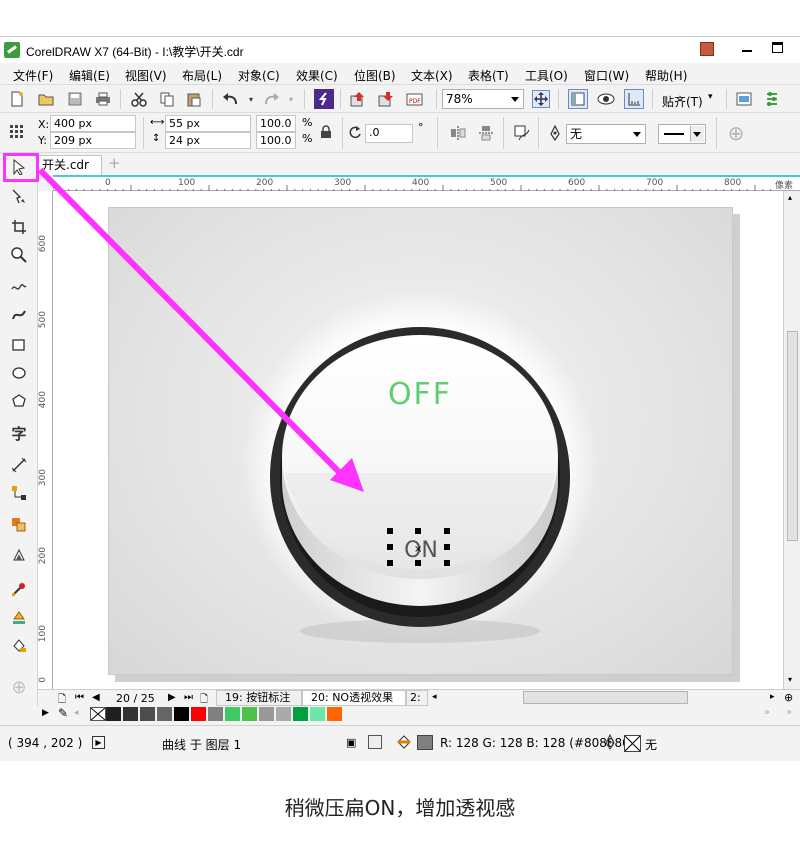  I want to click on page-tab-20: 20: NO透视效果, so click(354, 698).